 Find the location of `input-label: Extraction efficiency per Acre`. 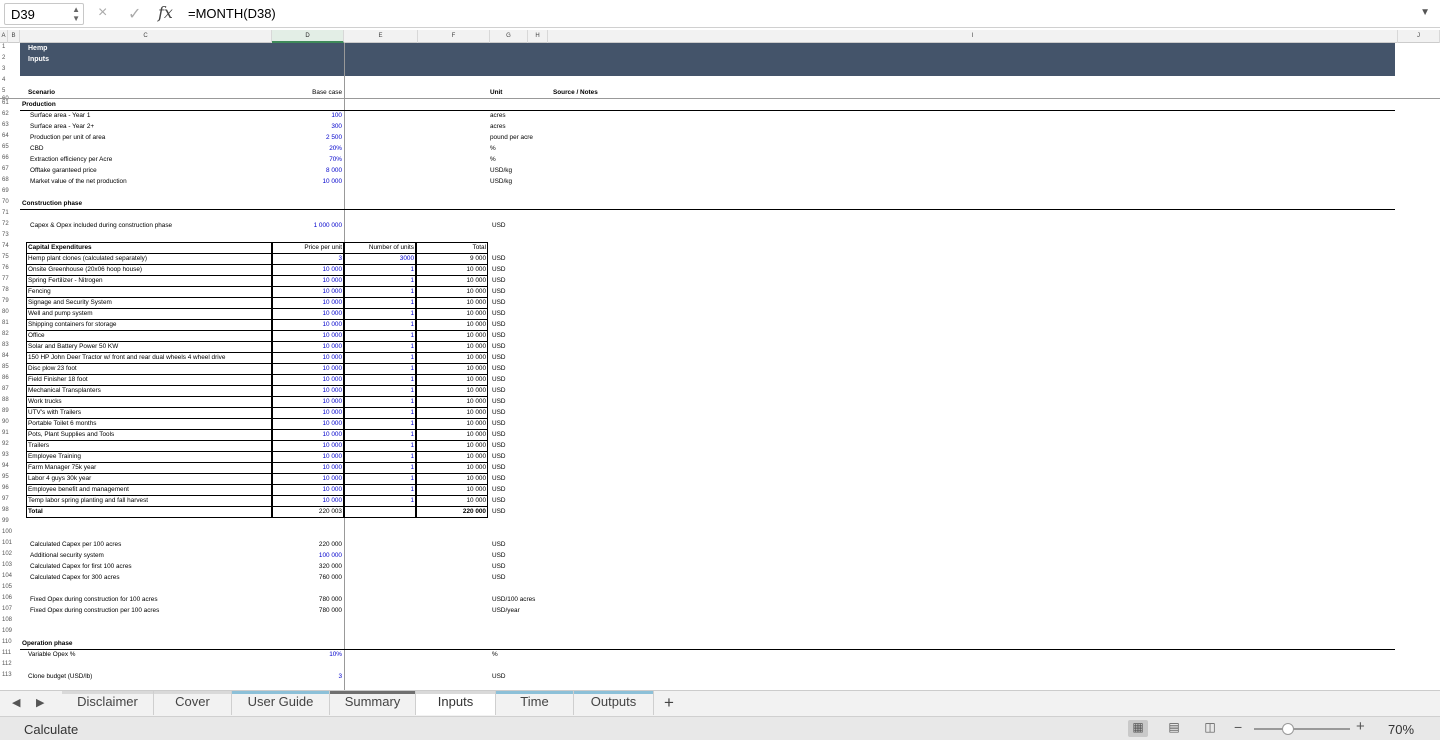

input-label: Extraction efficiency per Acre is located at coordinates (71, 160).